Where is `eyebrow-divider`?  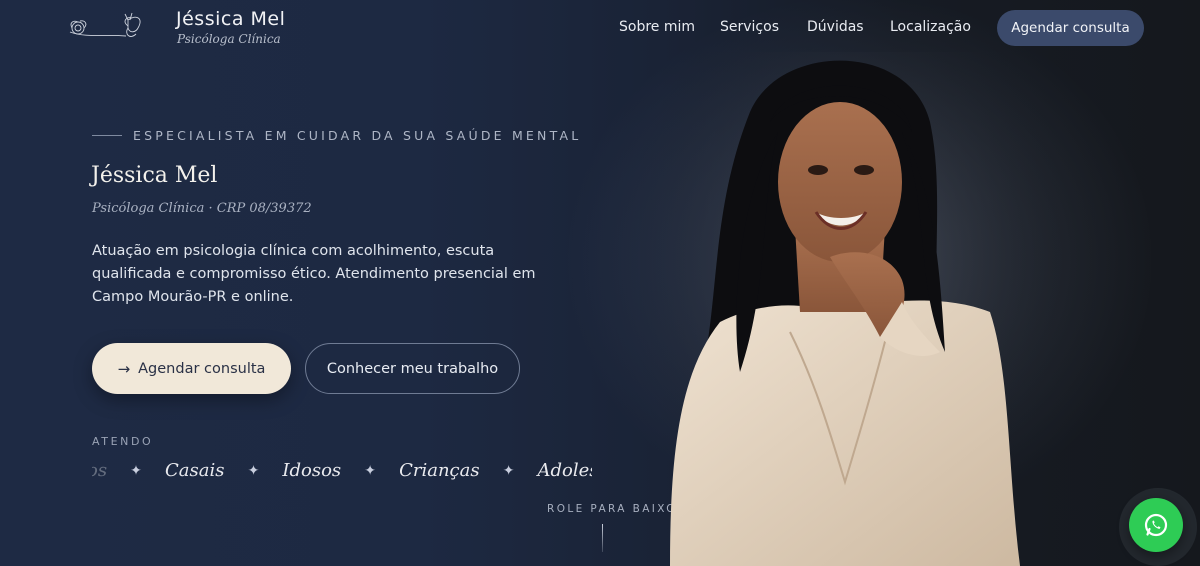
eyebrow-divider is located at coordinates (107, 135).